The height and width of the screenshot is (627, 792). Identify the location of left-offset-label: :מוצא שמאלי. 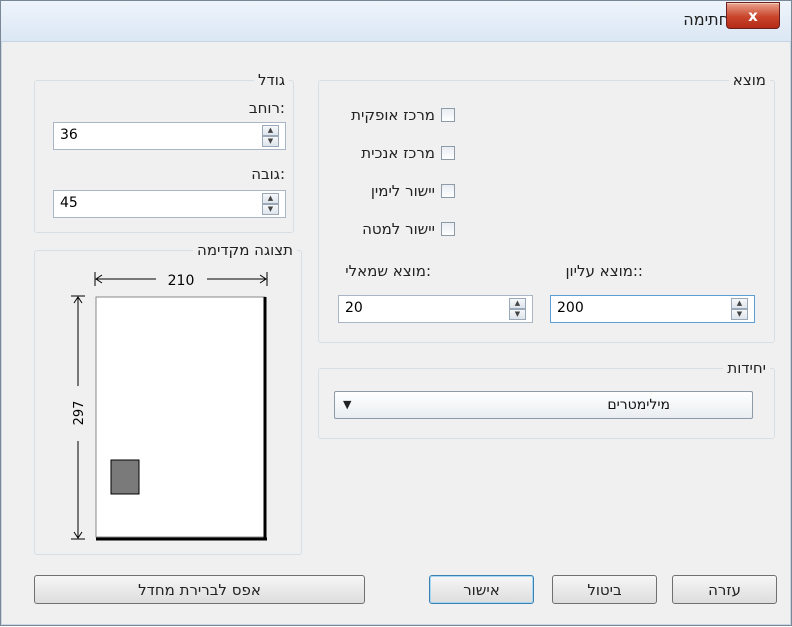
(388, 271).